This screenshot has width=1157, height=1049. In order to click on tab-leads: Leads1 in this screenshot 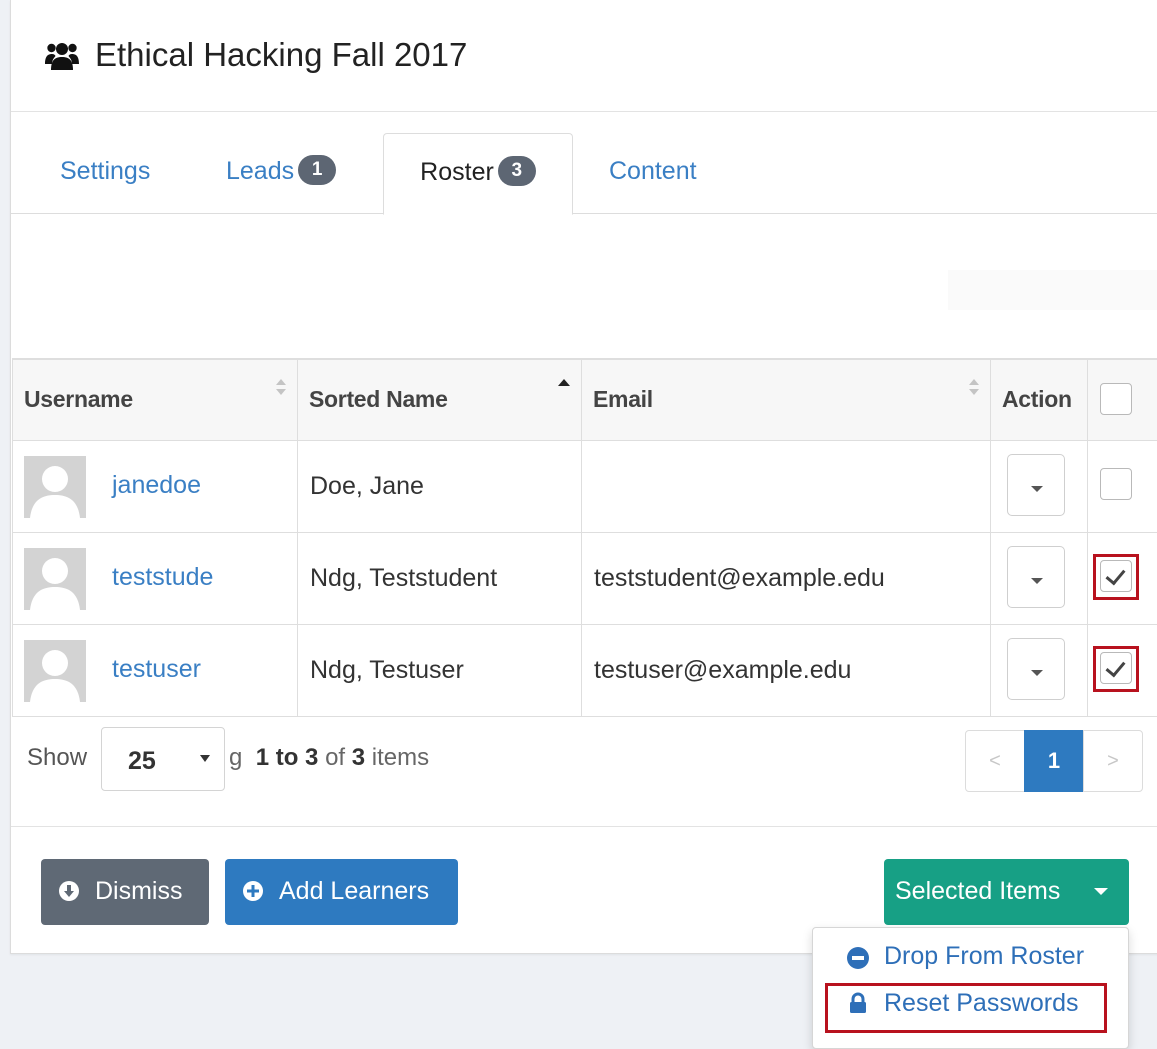, I will do `click(281, 172)`.